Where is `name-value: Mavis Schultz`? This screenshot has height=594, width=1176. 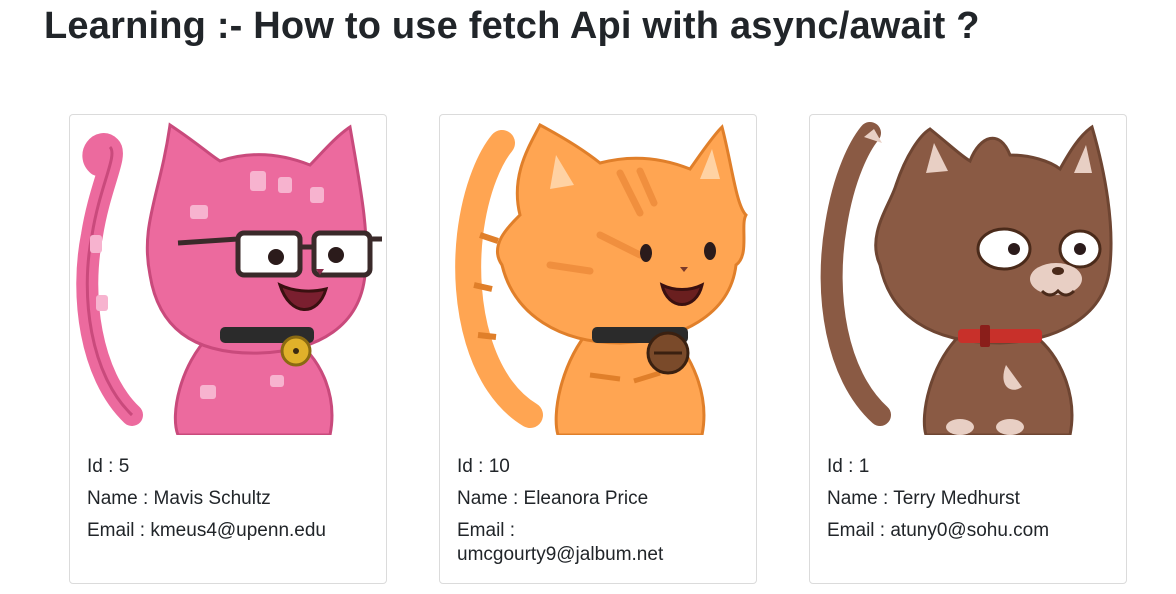
name-value: Mavis Schultz is located at coordinates (212, 498).